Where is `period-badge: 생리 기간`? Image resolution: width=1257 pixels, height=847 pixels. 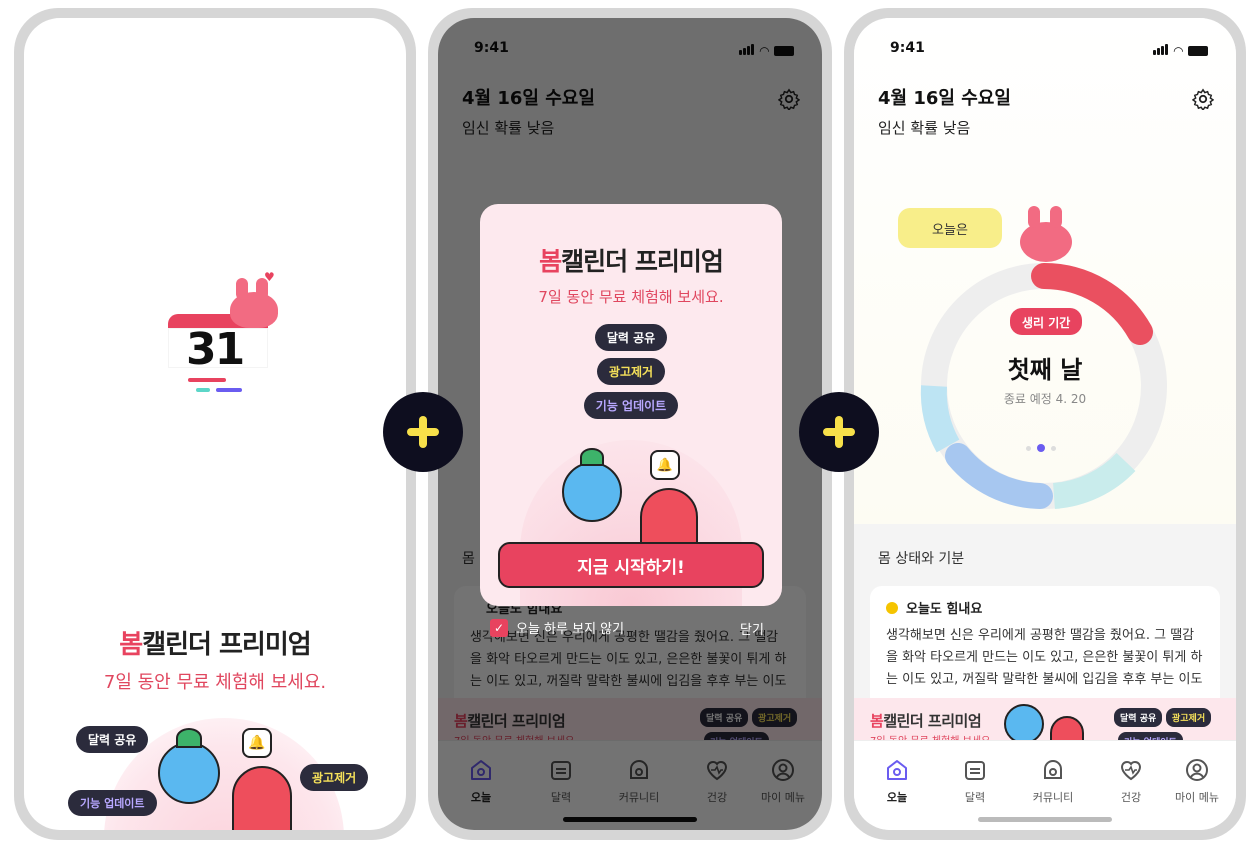 period-badge: 생리 기간 is located at coordinates (1046, 321).